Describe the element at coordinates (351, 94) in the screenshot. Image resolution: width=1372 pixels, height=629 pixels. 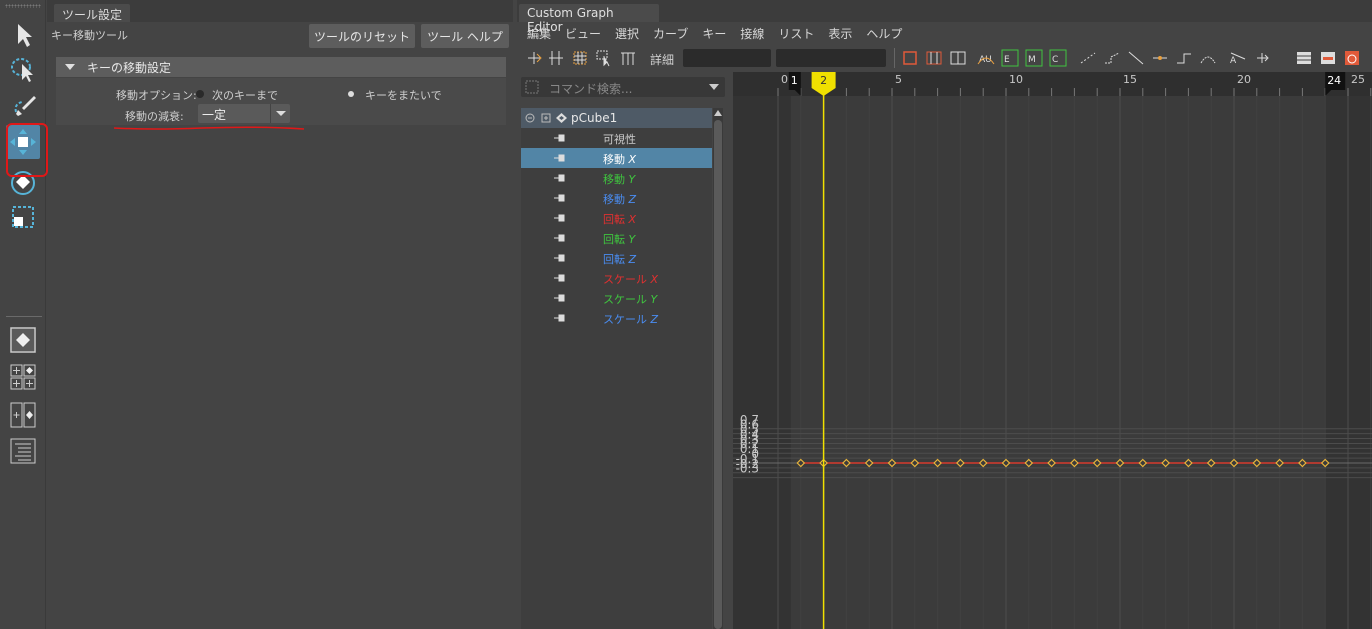
I see `over-keys-radio` at that location.